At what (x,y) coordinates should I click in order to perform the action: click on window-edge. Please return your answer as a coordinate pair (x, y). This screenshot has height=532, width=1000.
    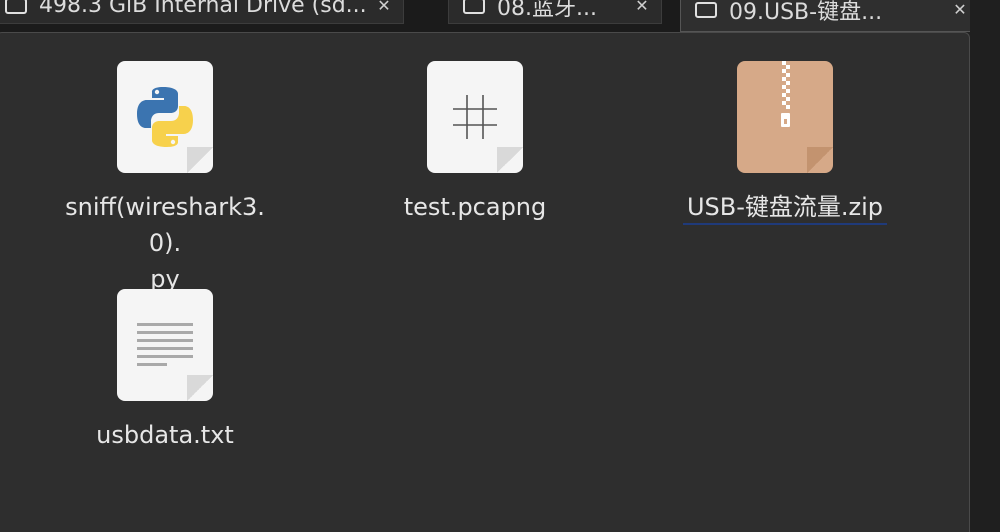
    Looking at the image, I should click on (985, 266).